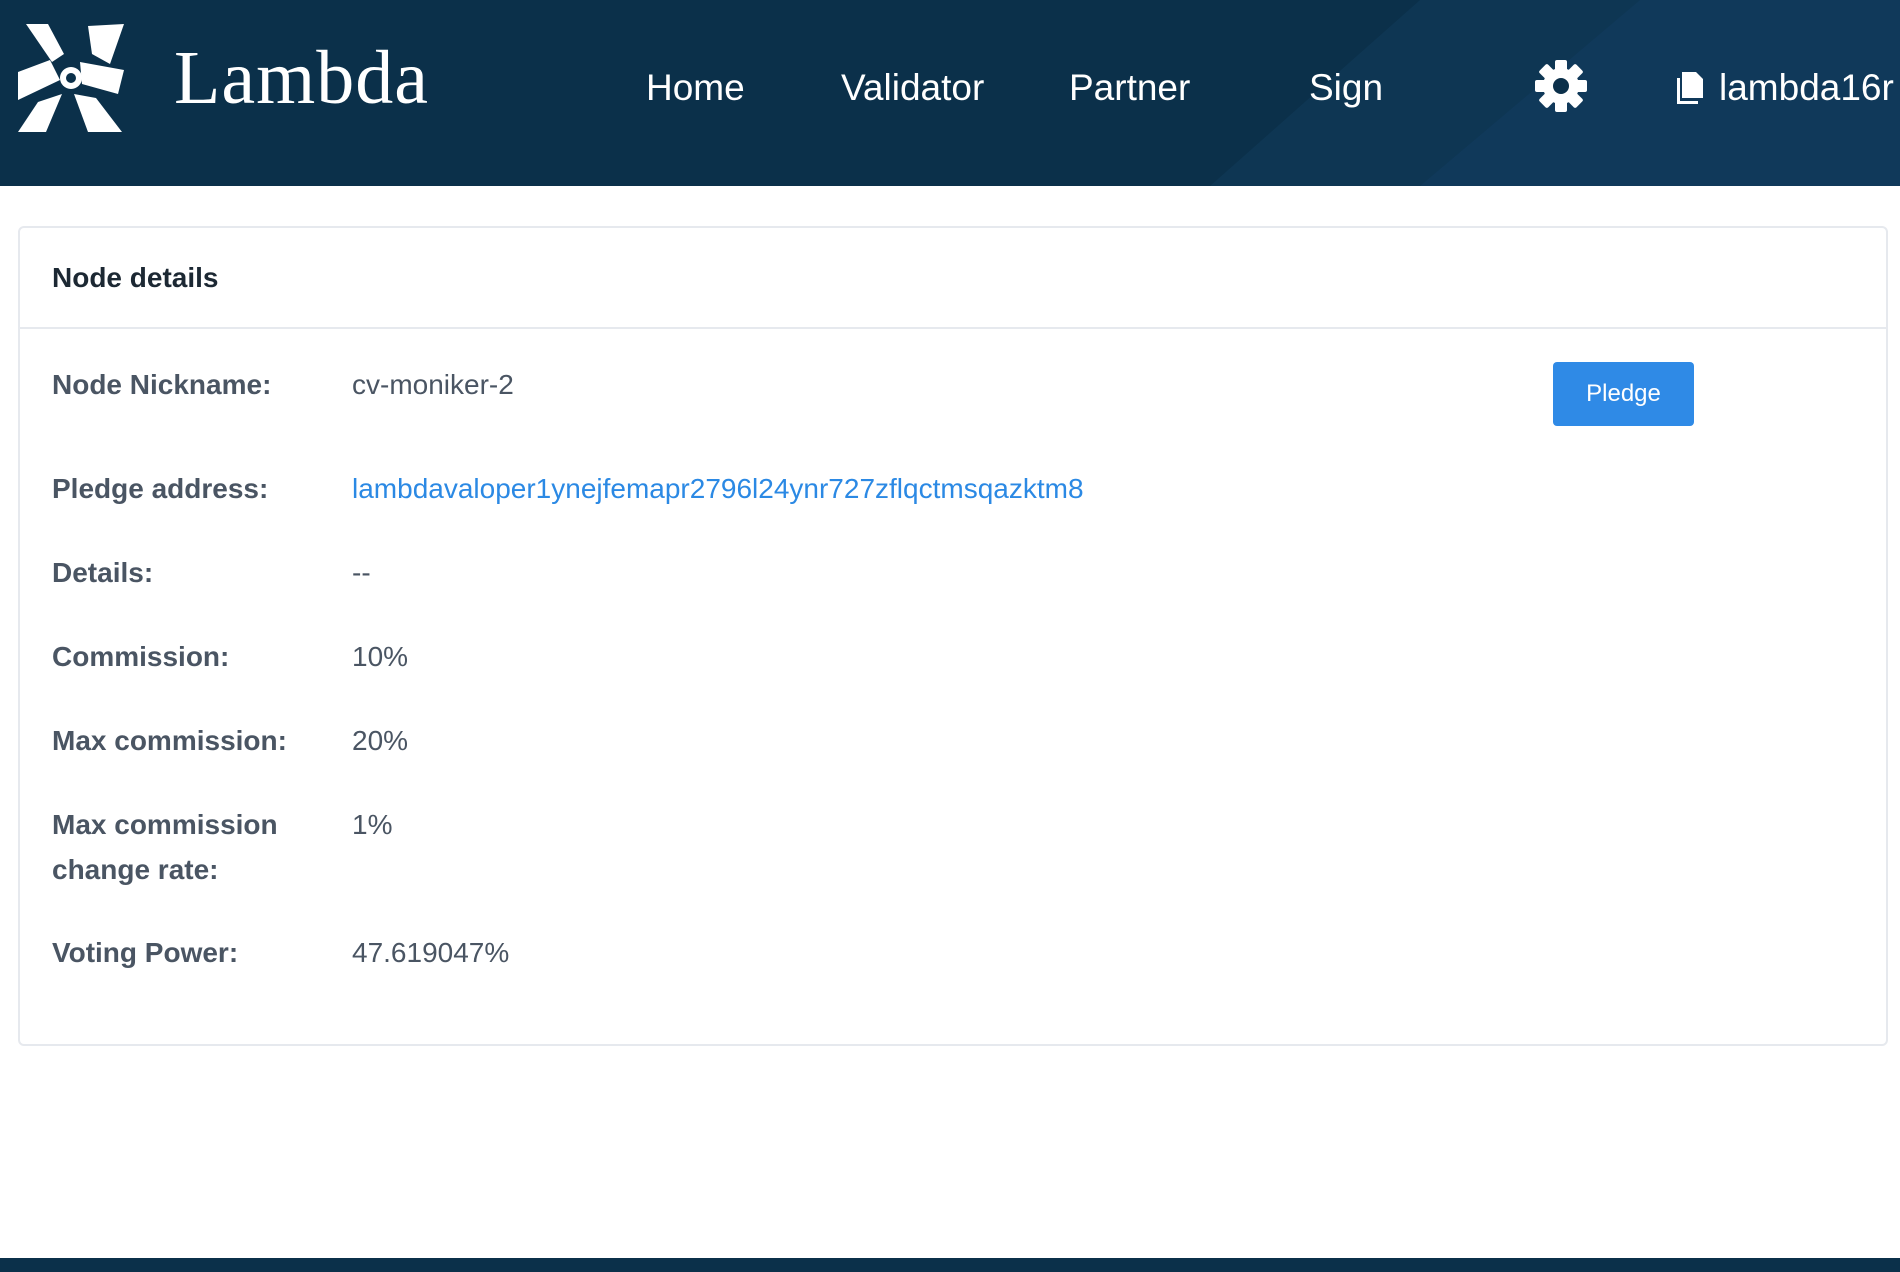  I want to click on max-commission-change-rate-label: Max commission change rate:, so click(165, 847).